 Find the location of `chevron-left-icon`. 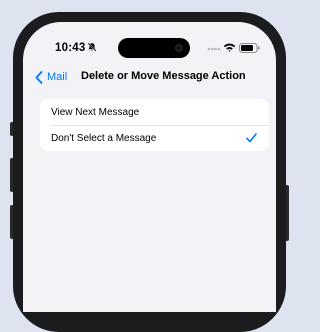

chevron-left-icon is located at coordinates (39, 77).